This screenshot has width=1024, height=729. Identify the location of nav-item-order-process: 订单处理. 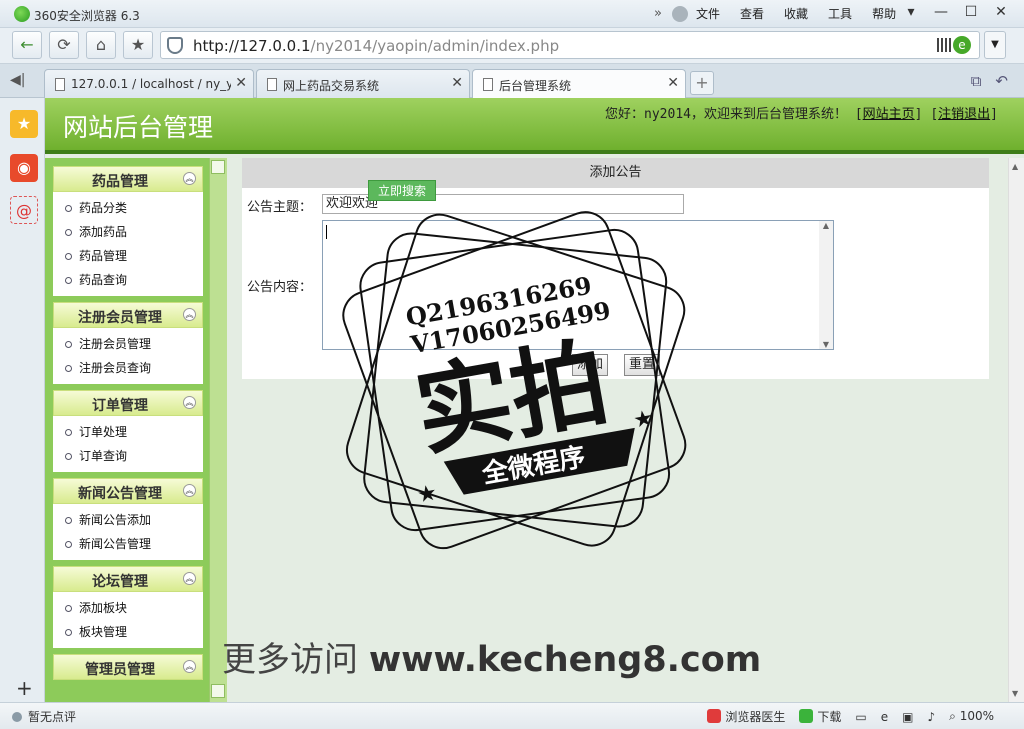
(134, 432).